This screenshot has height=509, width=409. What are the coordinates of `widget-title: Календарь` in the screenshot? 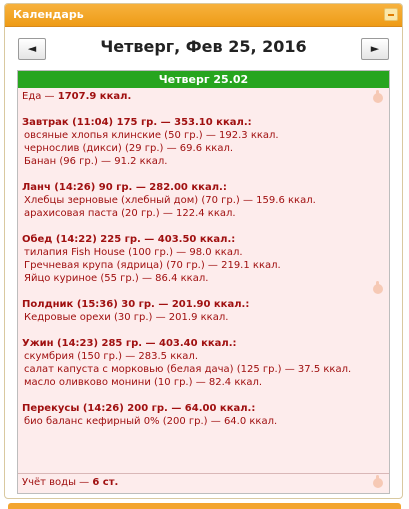 It's located at (48, 14).